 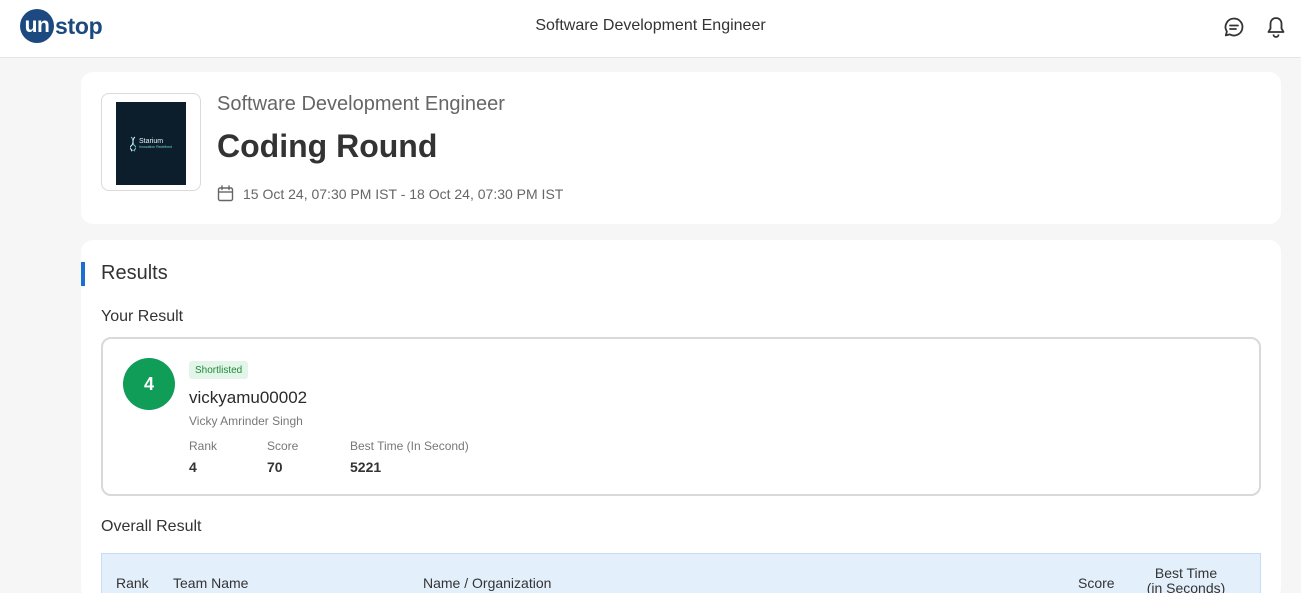 What do you see at coordinates (361, 104) in the screenshot?
I see `event-subtitle: Software Development Engineer` at bounding box center [361, 104].